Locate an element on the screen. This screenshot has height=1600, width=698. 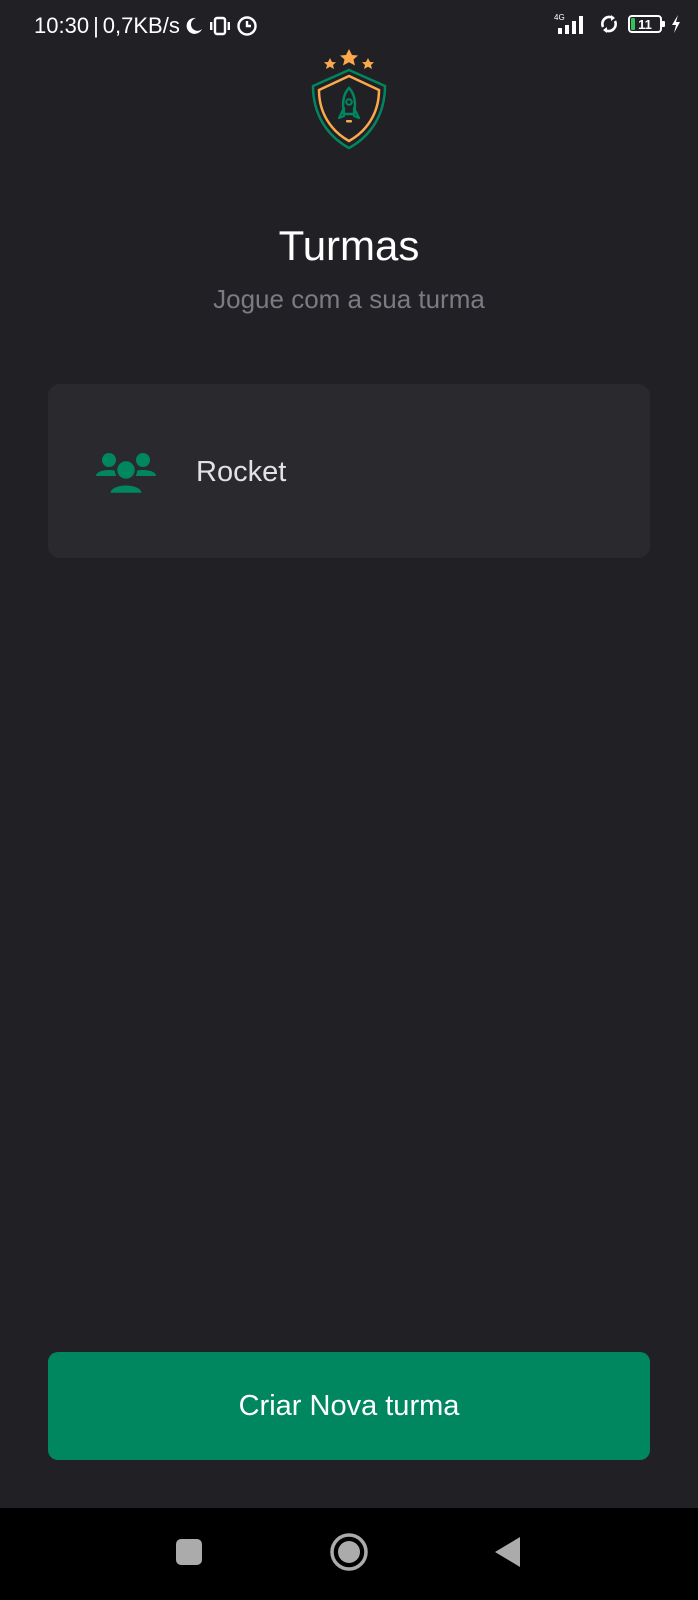
alarm-icon is located at coordinates (247, 26).